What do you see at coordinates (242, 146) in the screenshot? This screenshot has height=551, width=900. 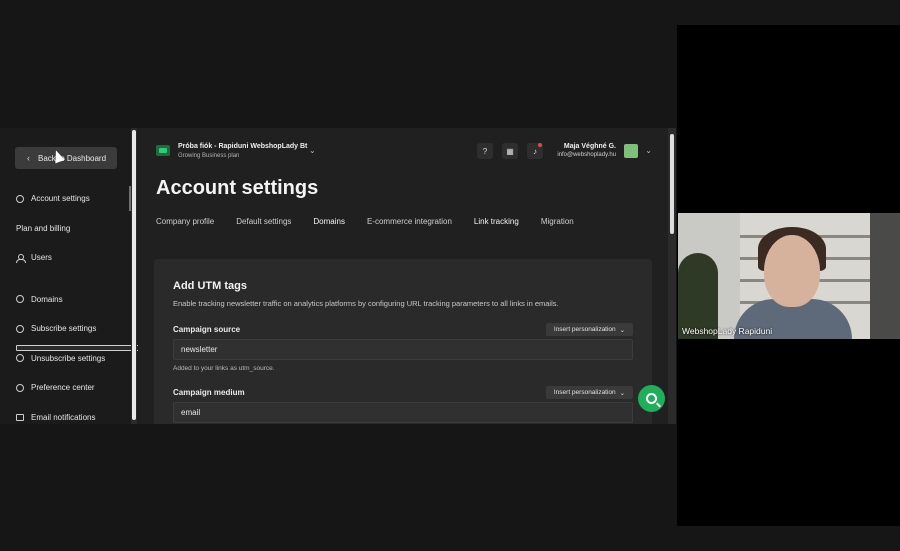 I see `account-name: Próba fiók - Rapiduni WebshopLady Bt` at bounding box center [242, 146].